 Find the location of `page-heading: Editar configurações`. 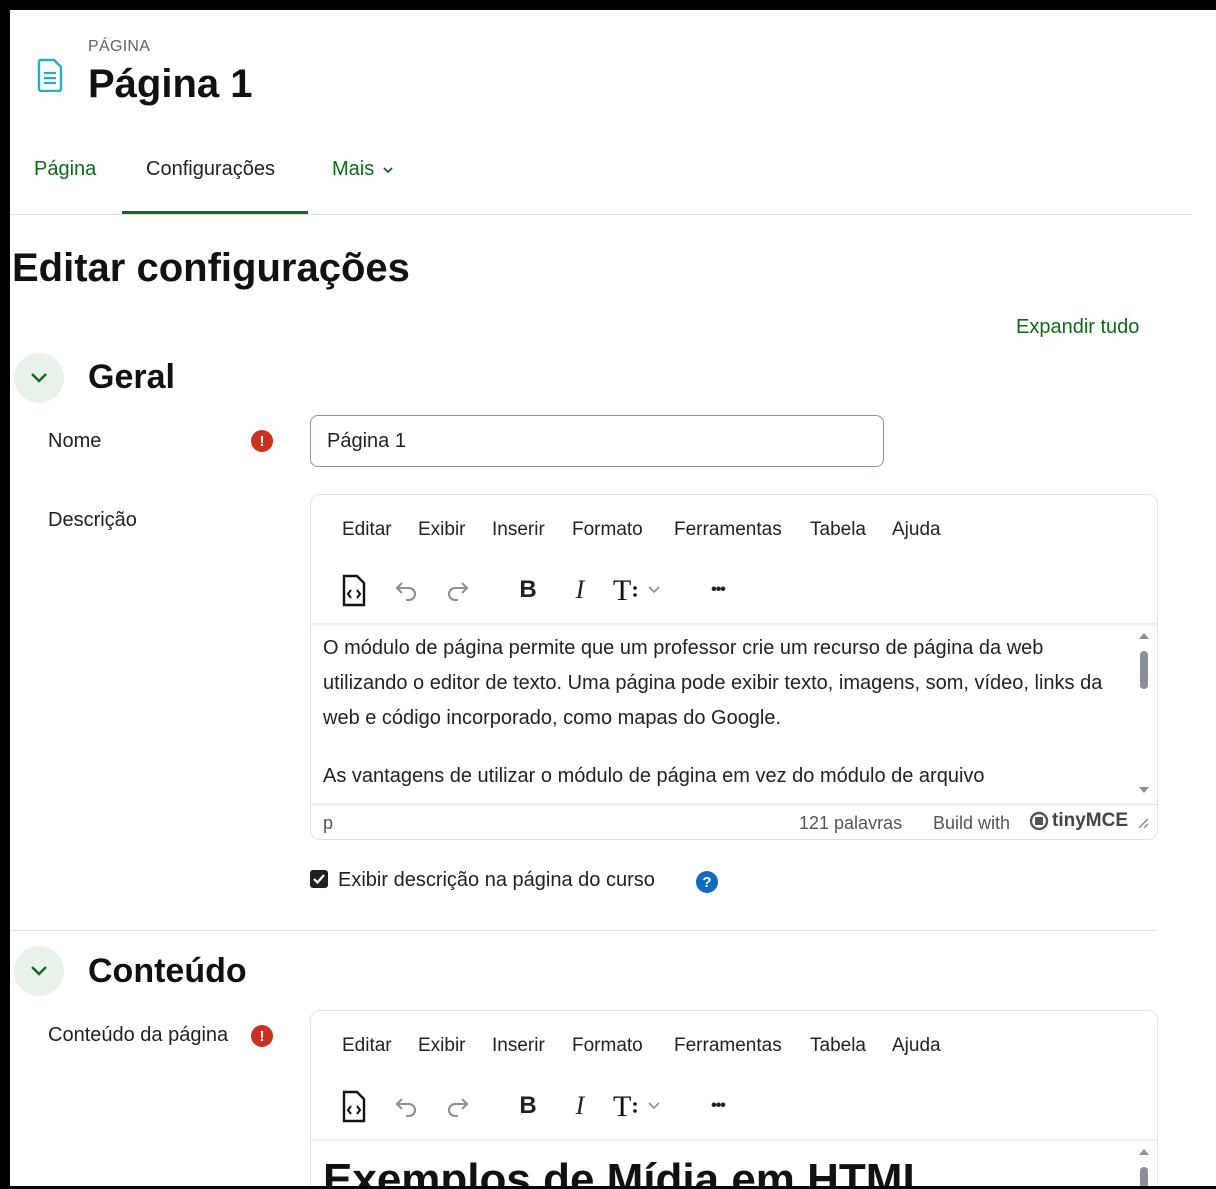

page-heading: Editar configurações is located at coordinates (211, 268).